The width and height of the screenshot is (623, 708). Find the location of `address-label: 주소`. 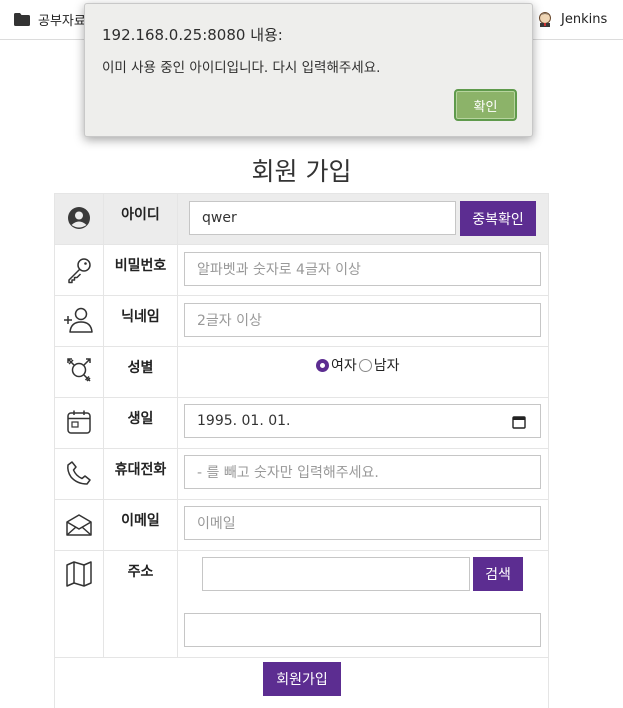

address-label: 주소 is located at coordinates (140, 572).